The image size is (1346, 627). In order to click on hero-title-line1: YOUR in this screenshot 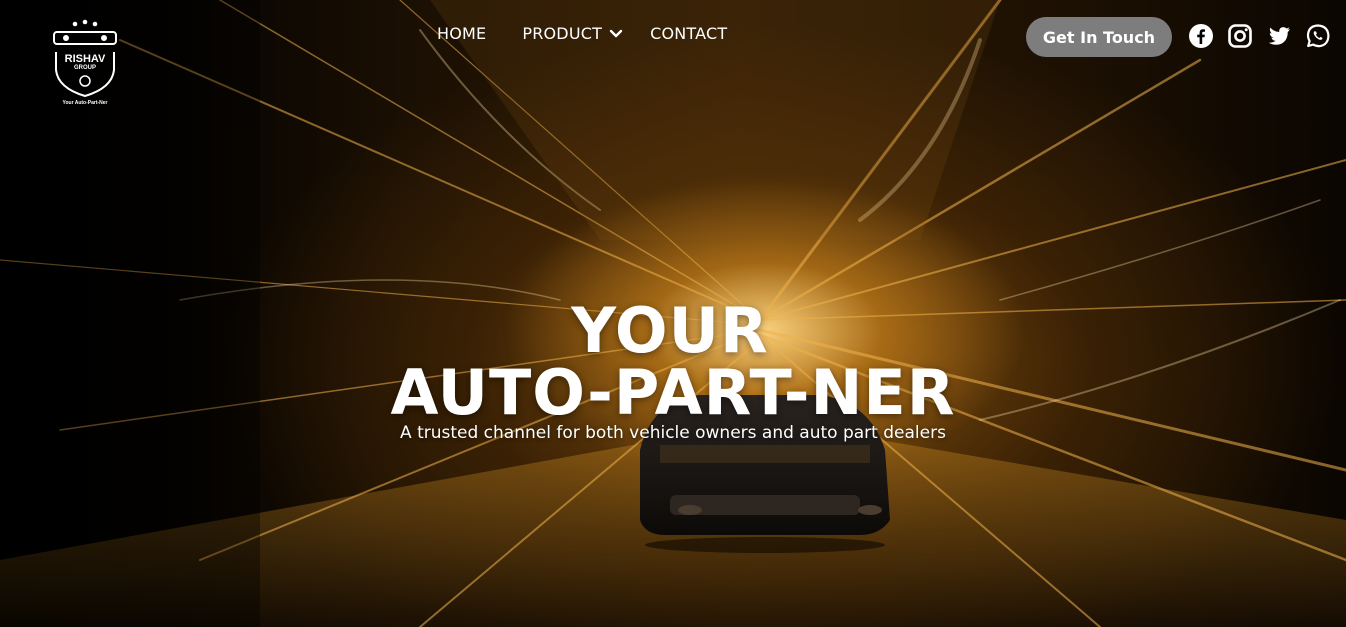, I will do `click(670, 330)`.